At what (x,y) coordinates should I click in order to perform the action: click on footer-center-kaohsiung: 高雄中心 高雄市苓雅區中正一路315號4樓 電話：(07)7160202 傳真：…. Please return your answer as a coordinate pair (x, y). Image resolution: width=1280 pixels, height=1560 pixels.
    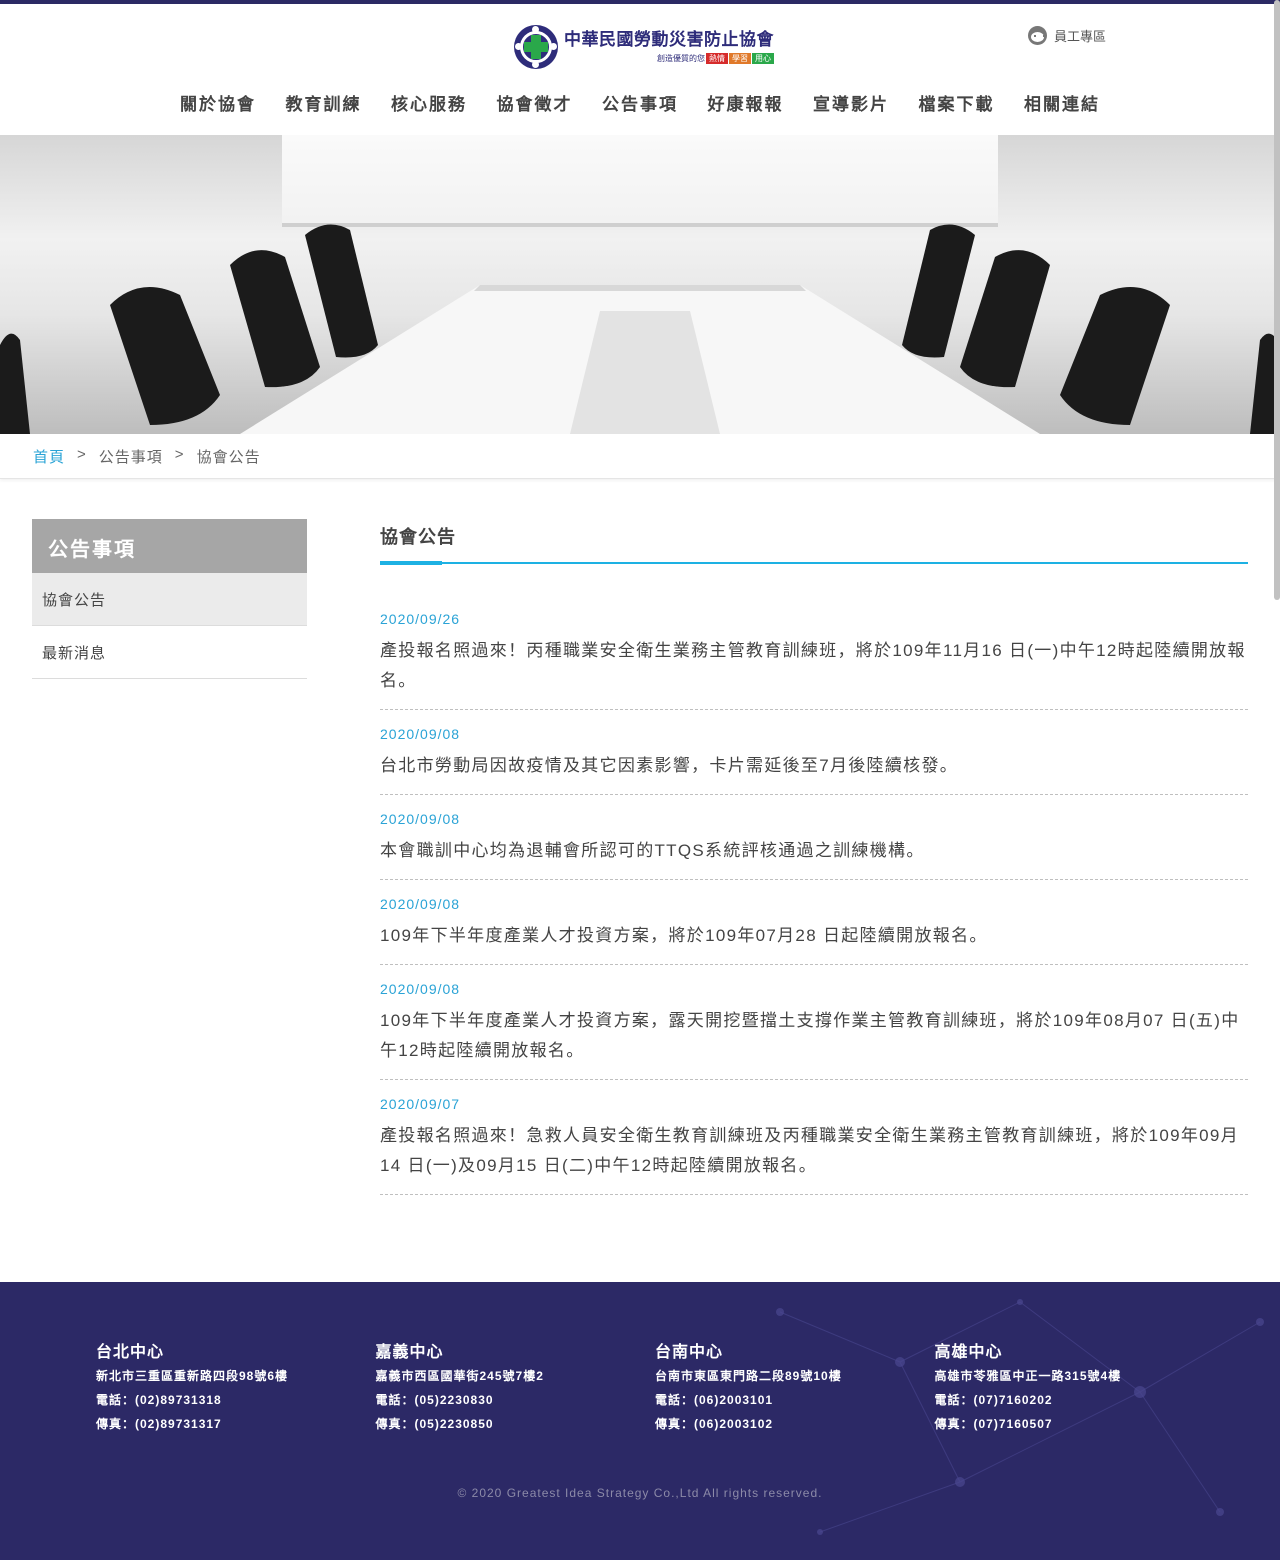
    Looking at the image, I should click on (1075, 1387).